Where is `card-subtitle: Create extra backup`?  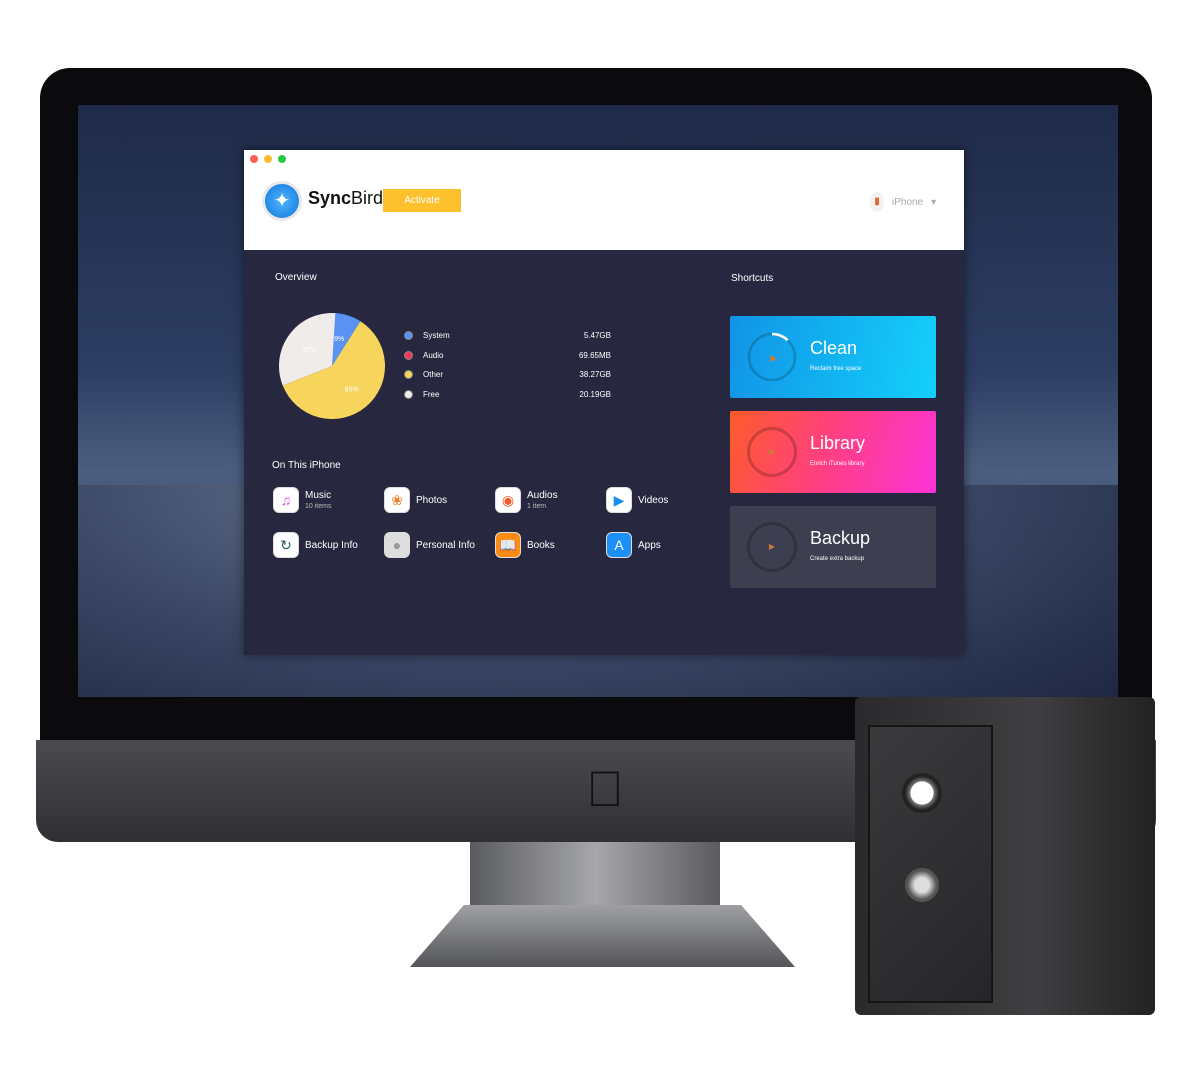
card-subtitle: Create extra backup is located at coordinates (837, 559).